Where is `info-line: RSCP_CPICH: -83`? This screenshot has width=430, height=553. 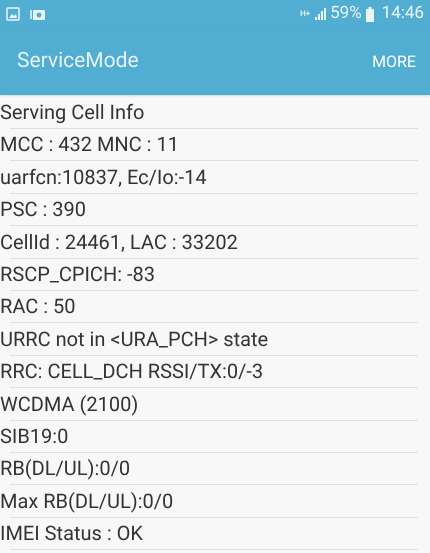
info-line: RSCP_CPICH: -83 is located at coordinates (78, 274).